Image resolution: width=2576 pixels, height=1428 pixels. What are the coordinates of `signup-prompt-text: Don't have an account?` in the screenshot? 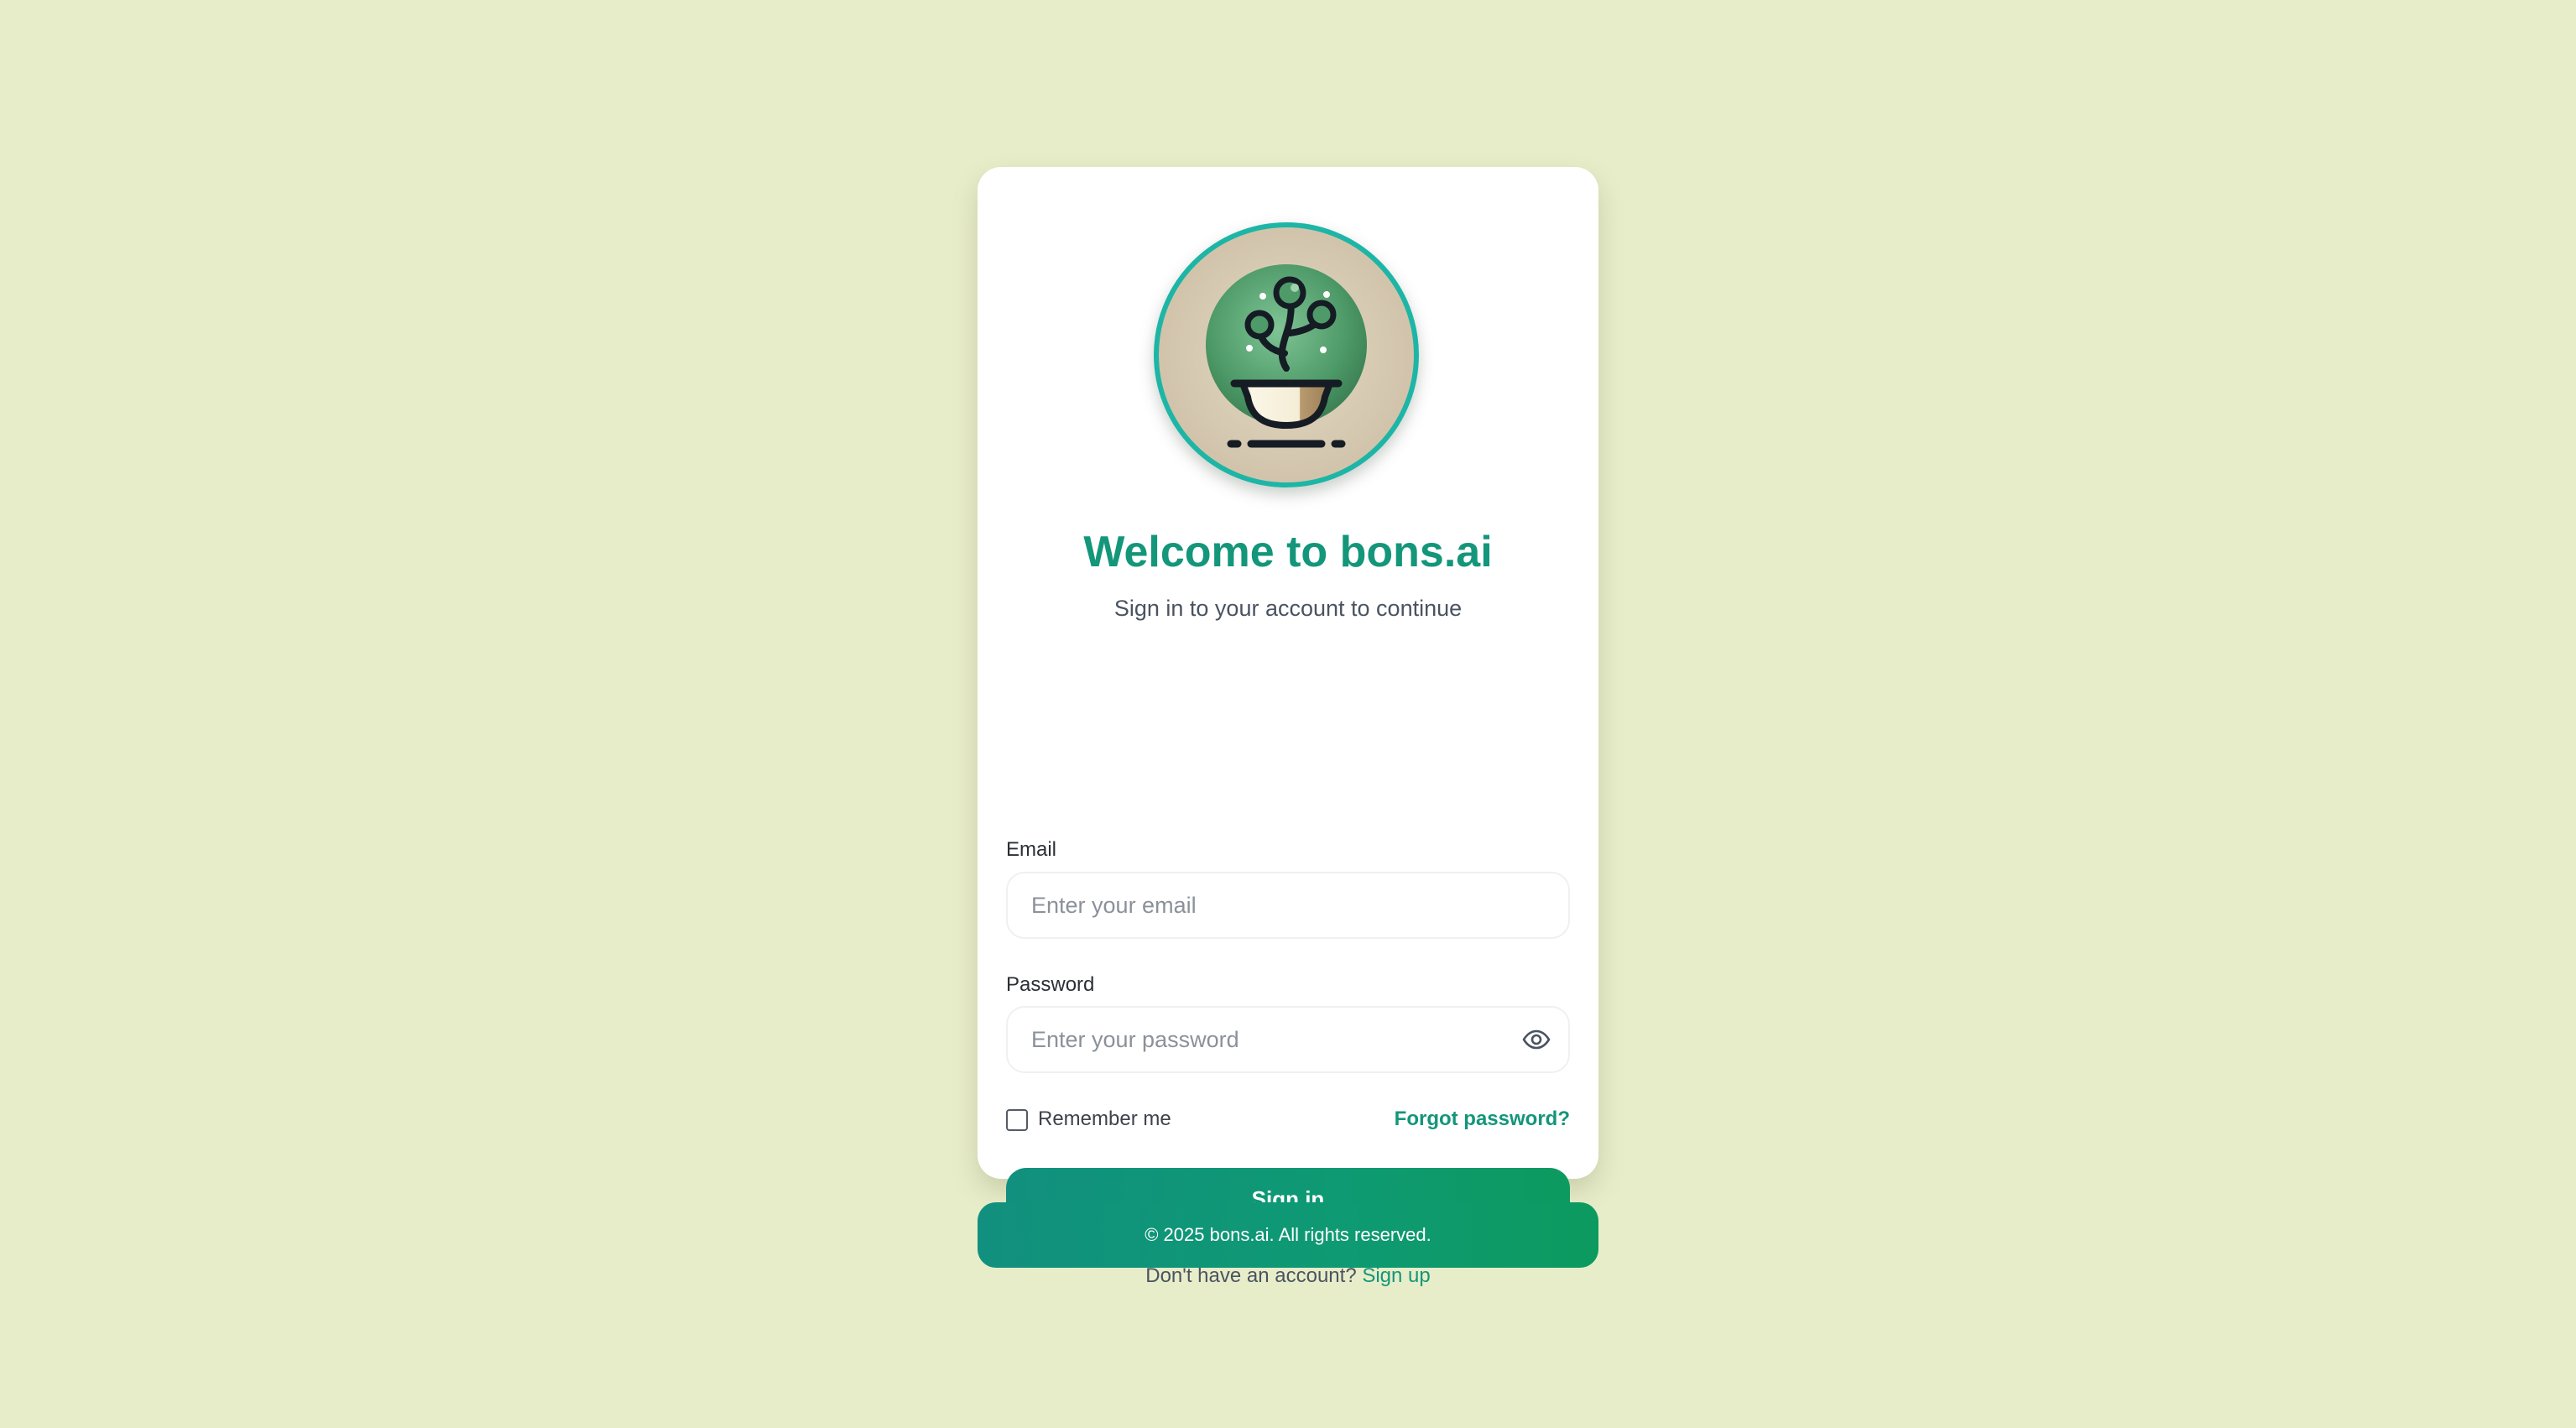 It's located at (1251, 1275).